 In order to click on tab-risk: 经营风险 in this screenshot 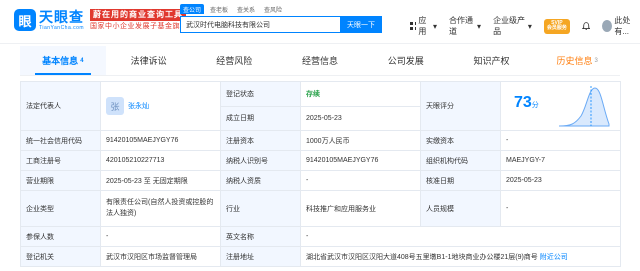, I will do `click(234, 60)`.